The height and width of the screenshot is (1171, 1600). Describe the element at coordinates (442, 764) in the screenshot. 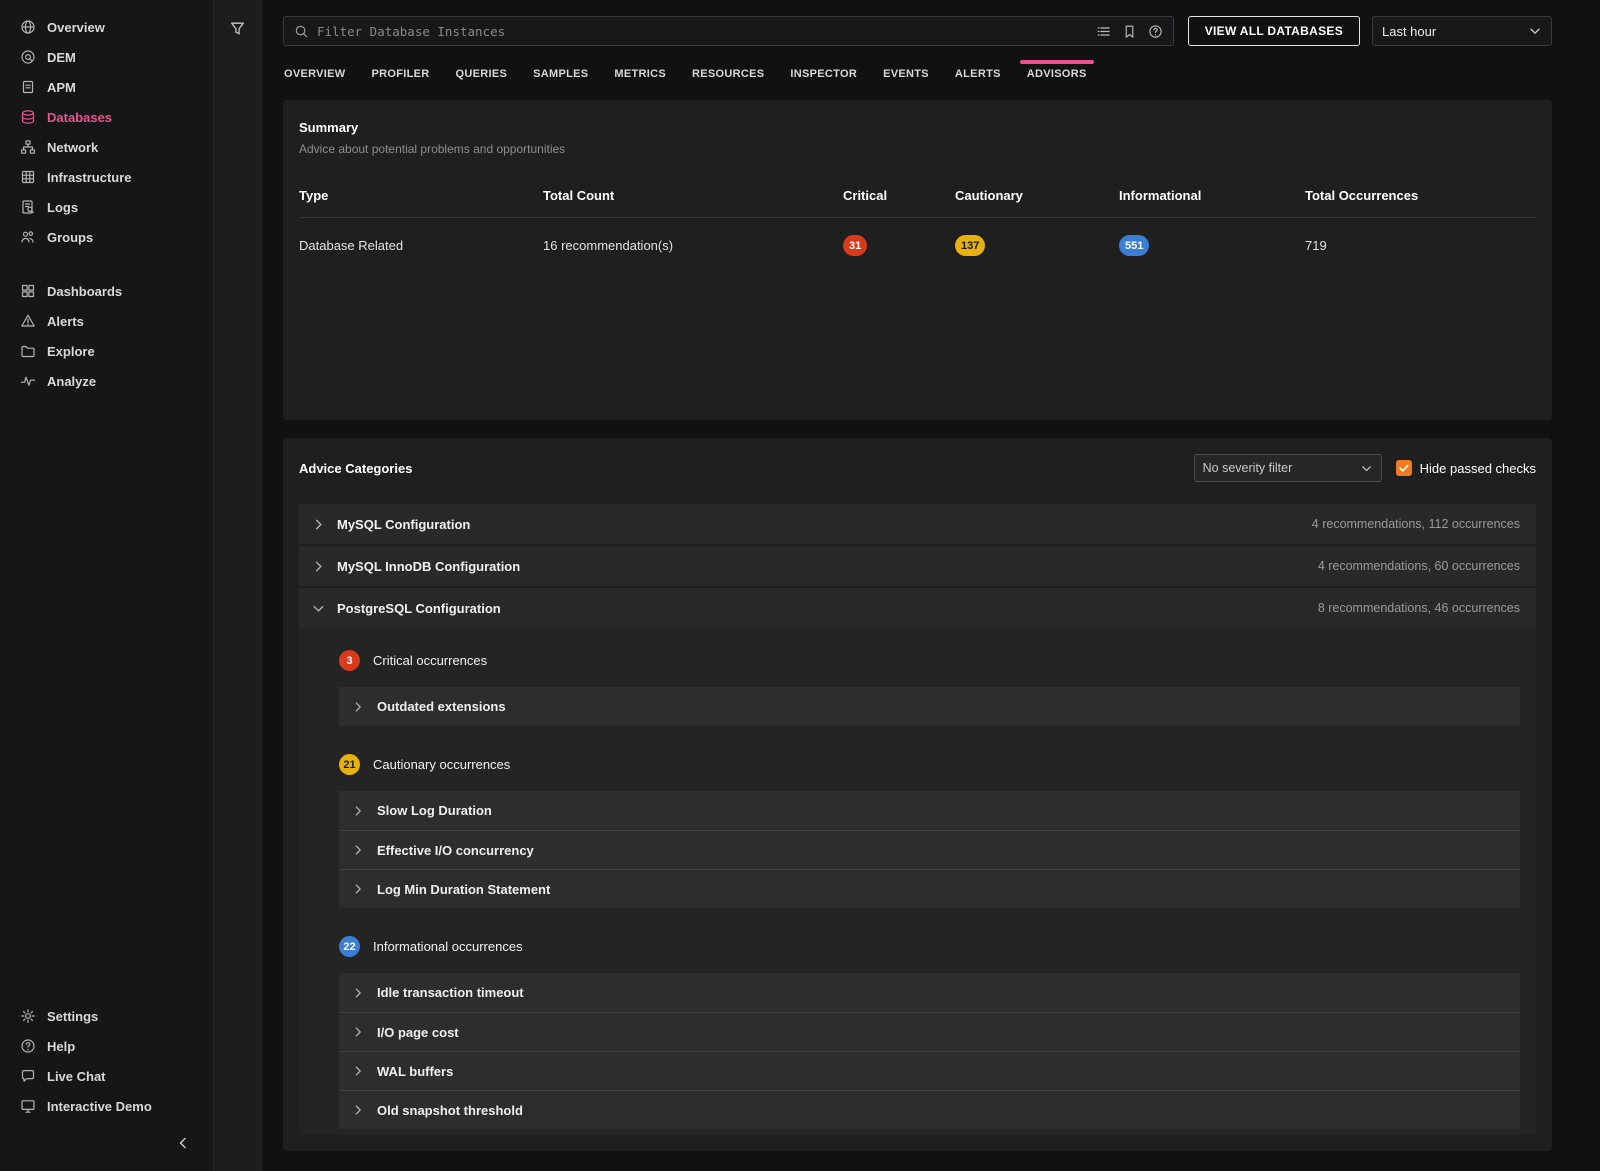

I see `group-label: Cautionary occurrences` at that location.